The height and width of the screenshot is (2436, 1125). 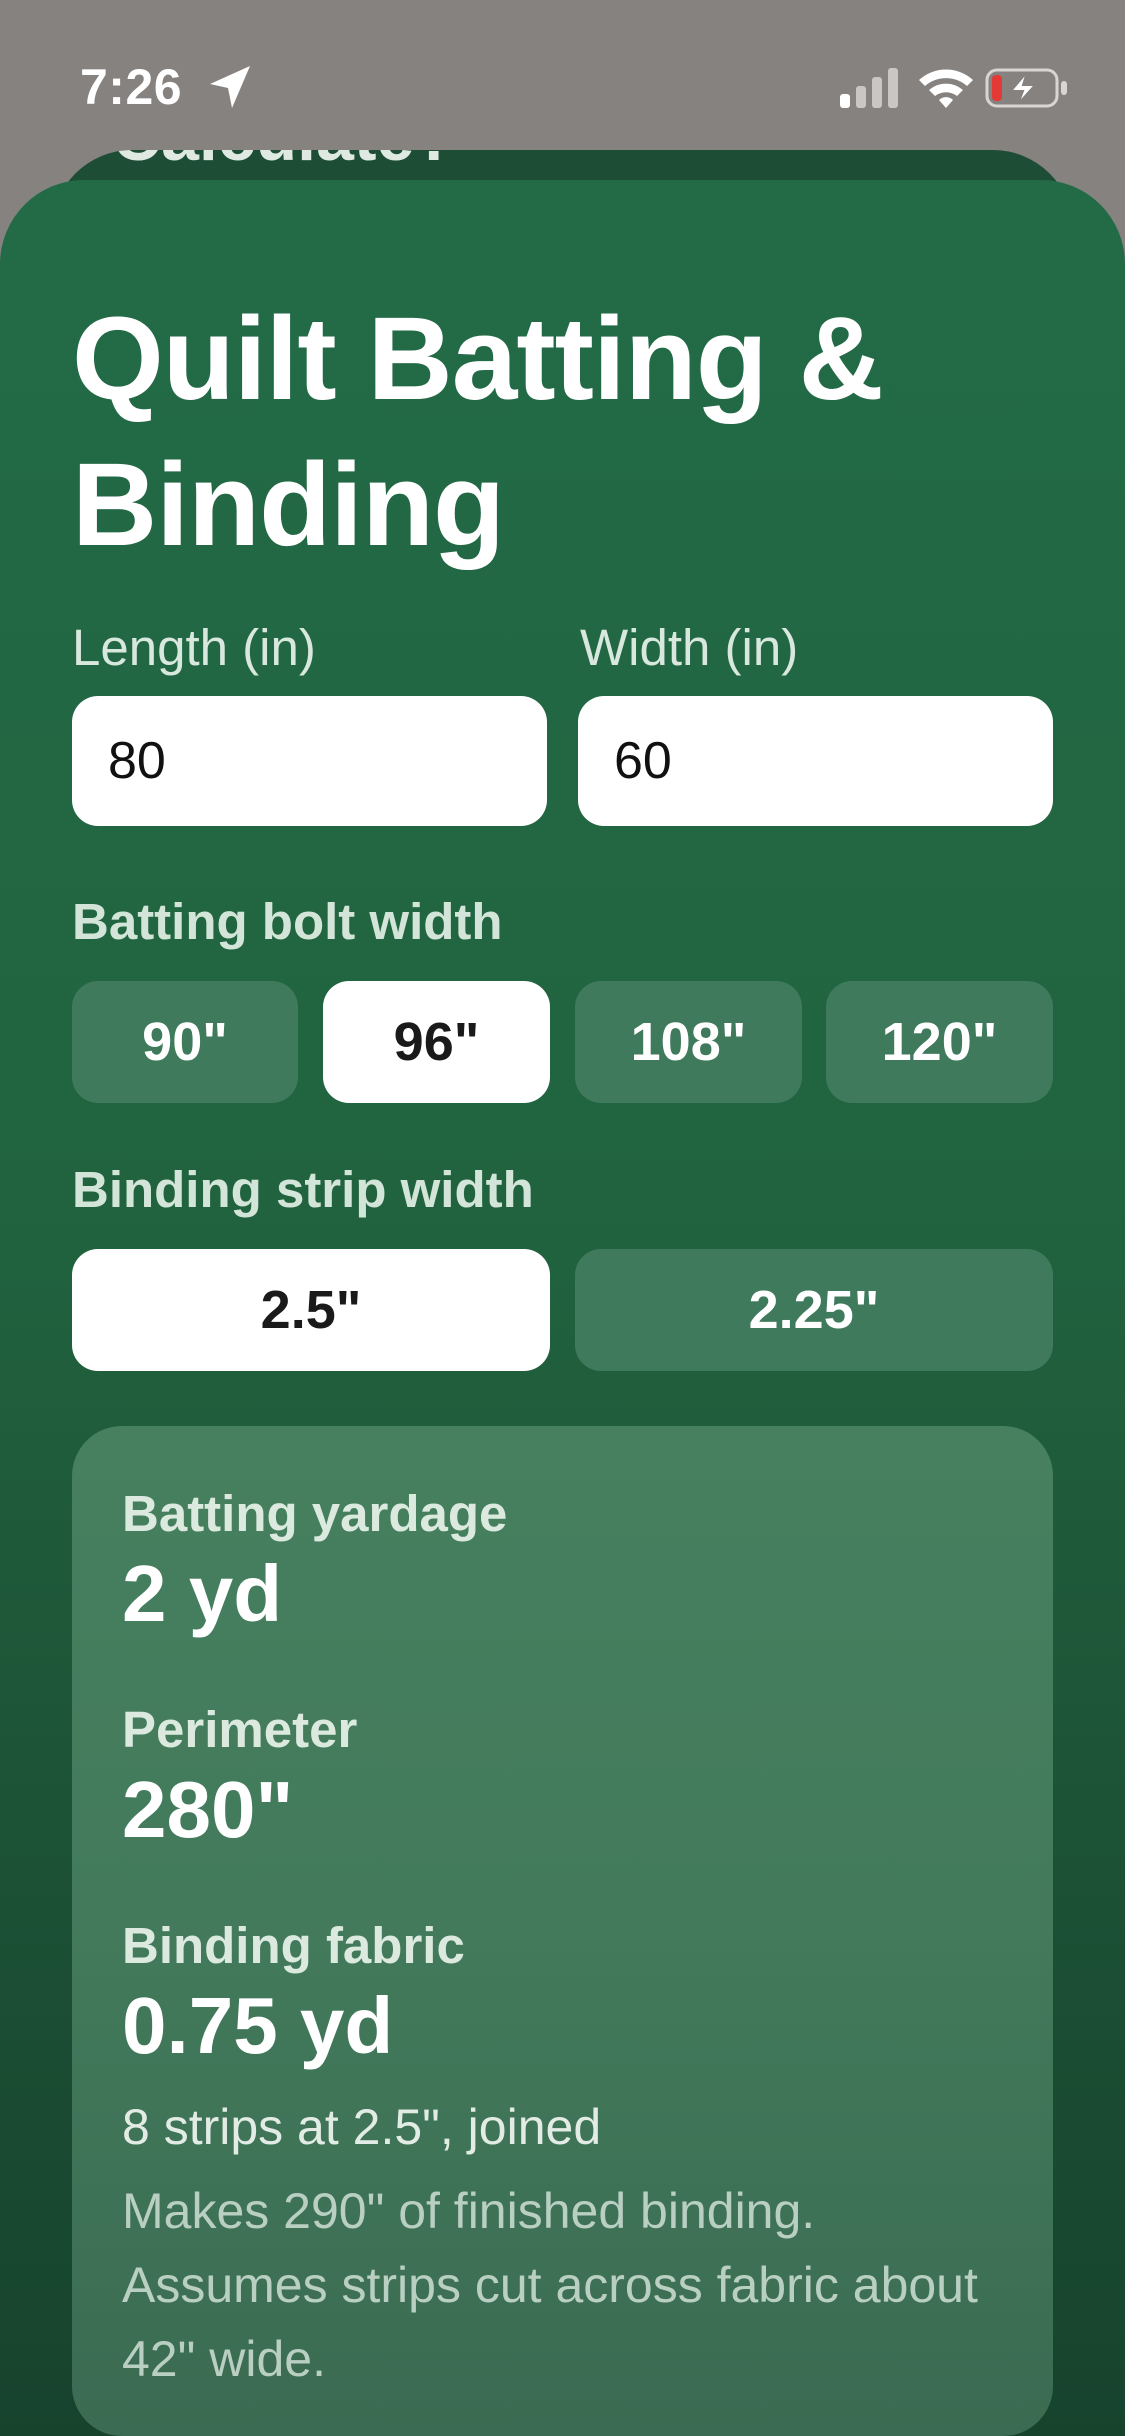 I want to click on strip-option-2-5: 2.5", so click(x=311, y=1310).